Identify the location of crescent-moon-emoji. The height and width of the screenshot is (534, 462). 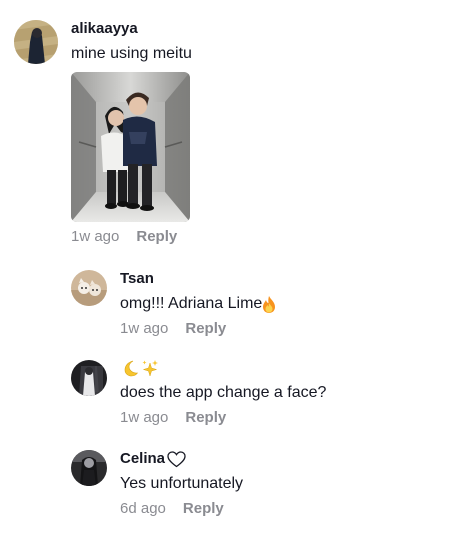
(130, 368).